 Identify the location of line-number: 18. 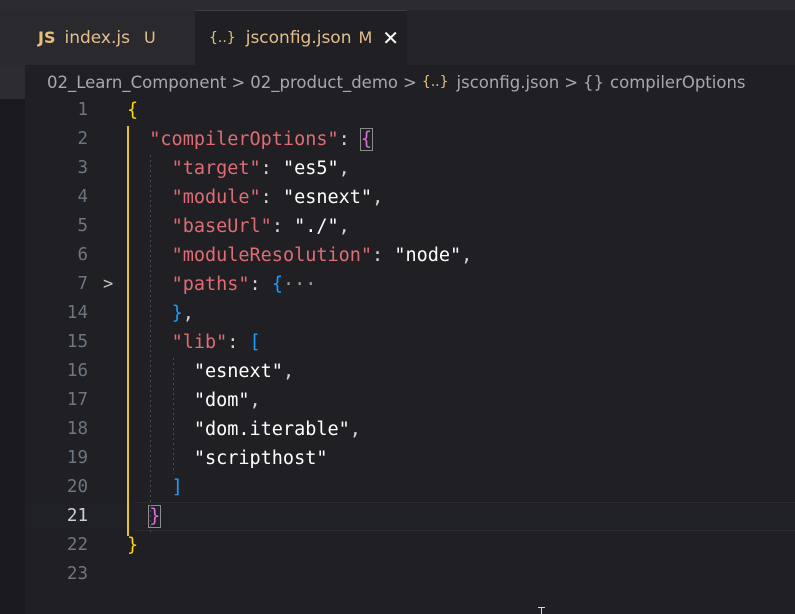
(77, 429).